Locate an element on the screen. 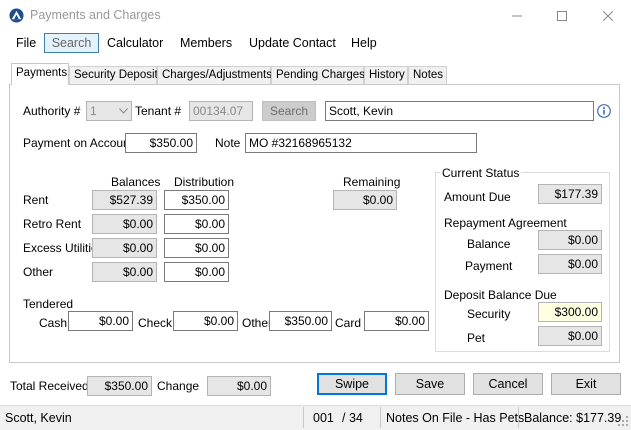 This screenshot has height=430, width=631. check-label: Check is located at coordinates (155, 323).